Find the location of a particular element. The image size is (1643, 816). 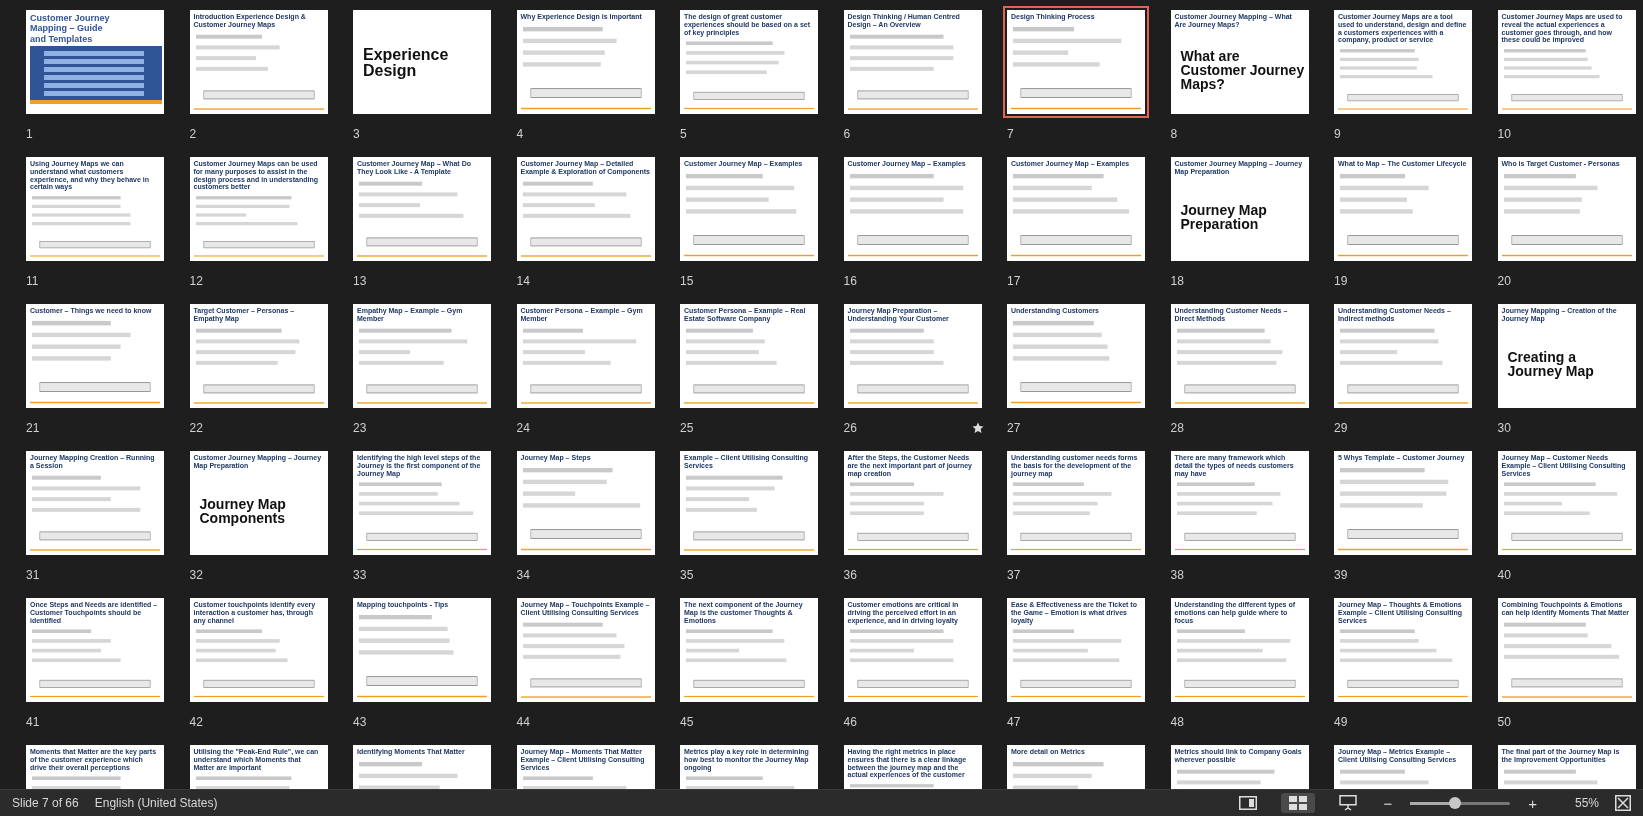

slide-number: 10 is located at coordinates (1504, 133).